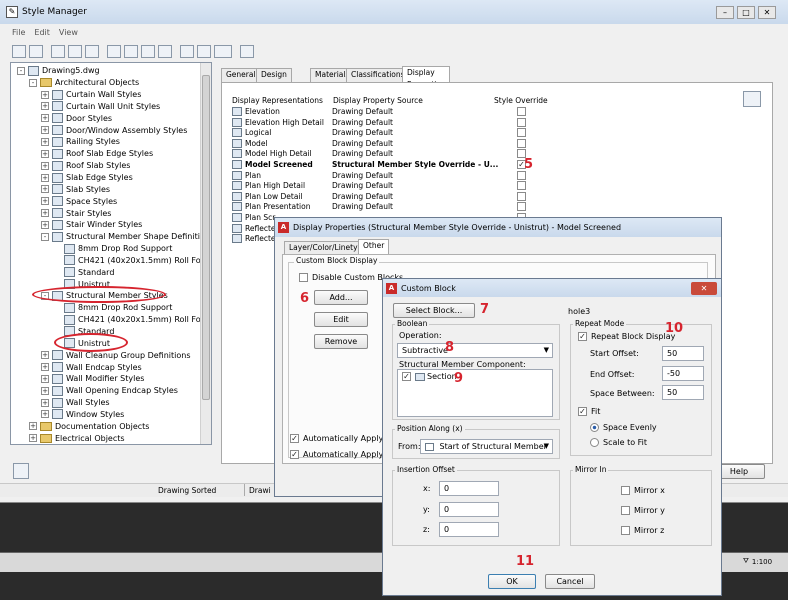 Image resolution: width=788 pixels, height=600 pixels. Describe the element at coordinates (767, 12) in the screenshot. I see `close-button: ✕` at that location.